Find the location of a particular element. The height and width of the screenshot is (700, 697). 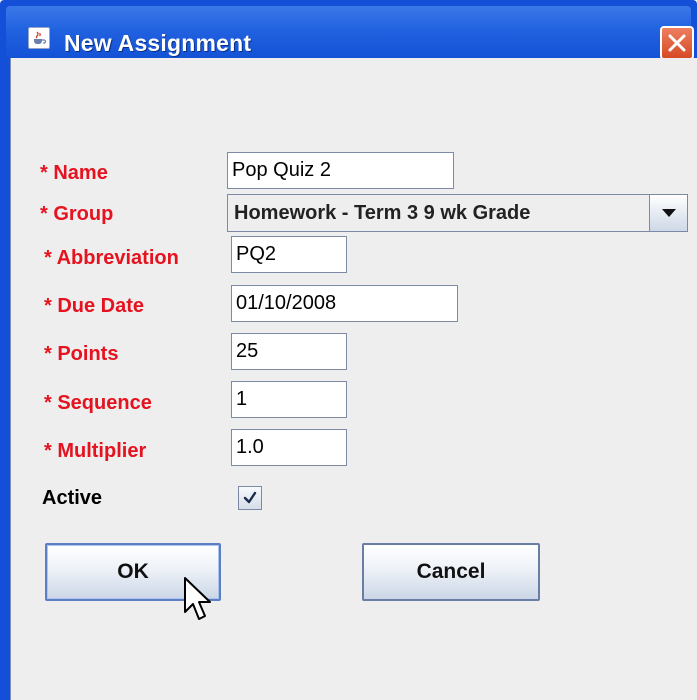

chevron-down-icon is located at coordinates (669, 213).